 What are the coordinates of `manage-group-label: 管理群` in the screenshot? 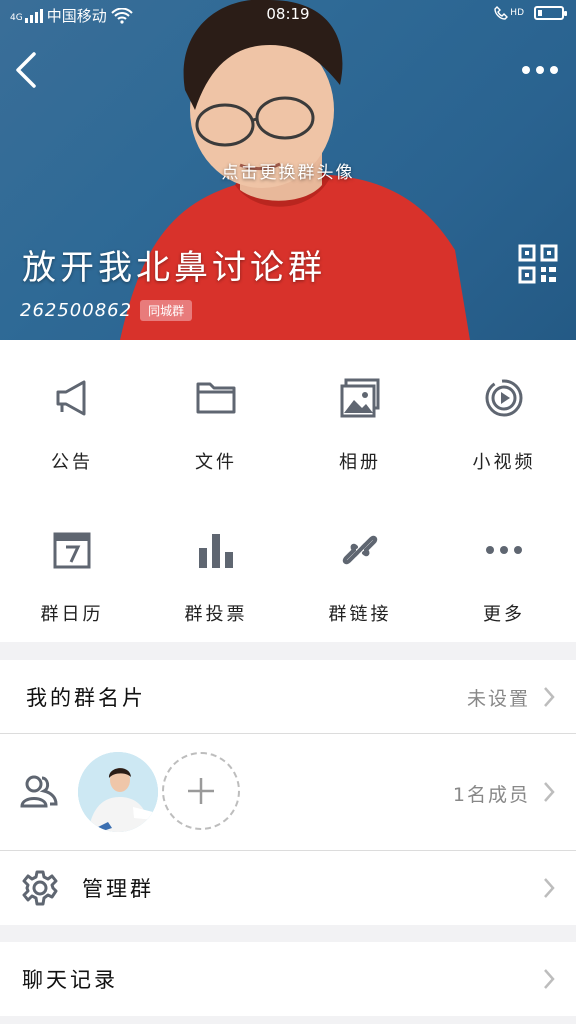 It's located at (118, 889).